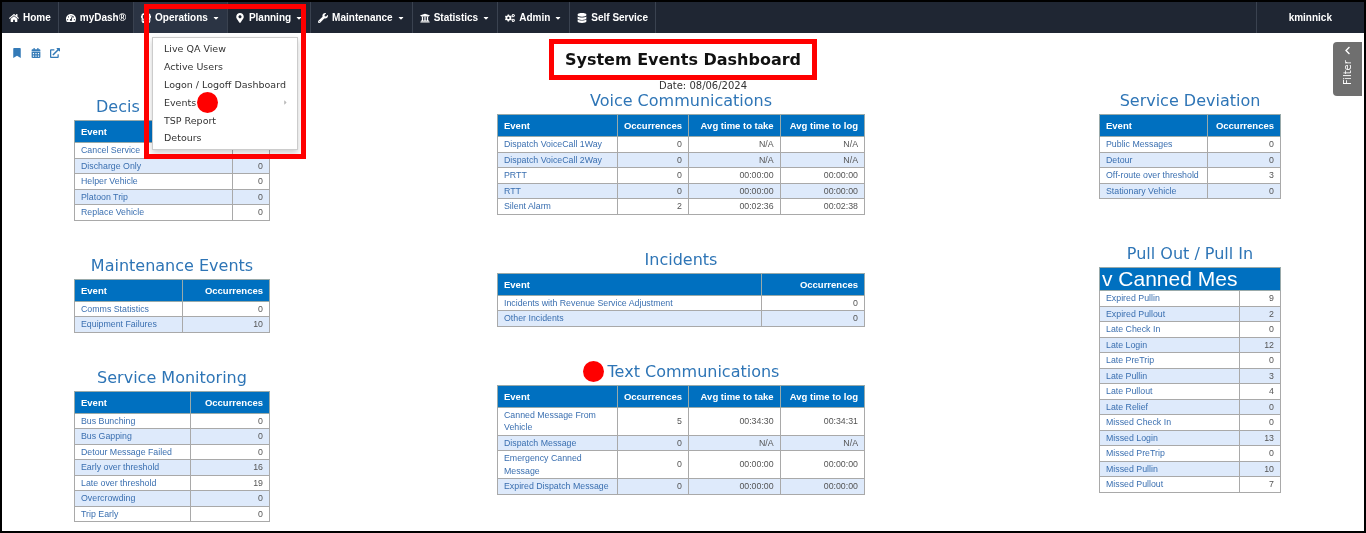  What do you see at coordinates (70, 17) in the screenshot?
I see `gauge-icon` at bounding box center [70, 17].